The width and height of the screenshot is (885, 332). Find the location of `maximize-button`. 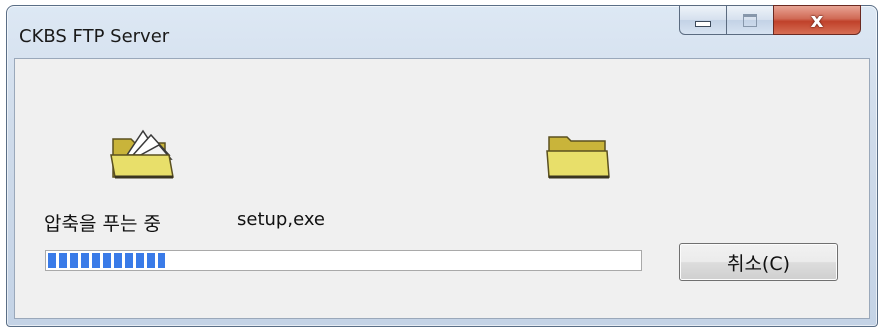

maximize-button is located at coordinates (750, 20).